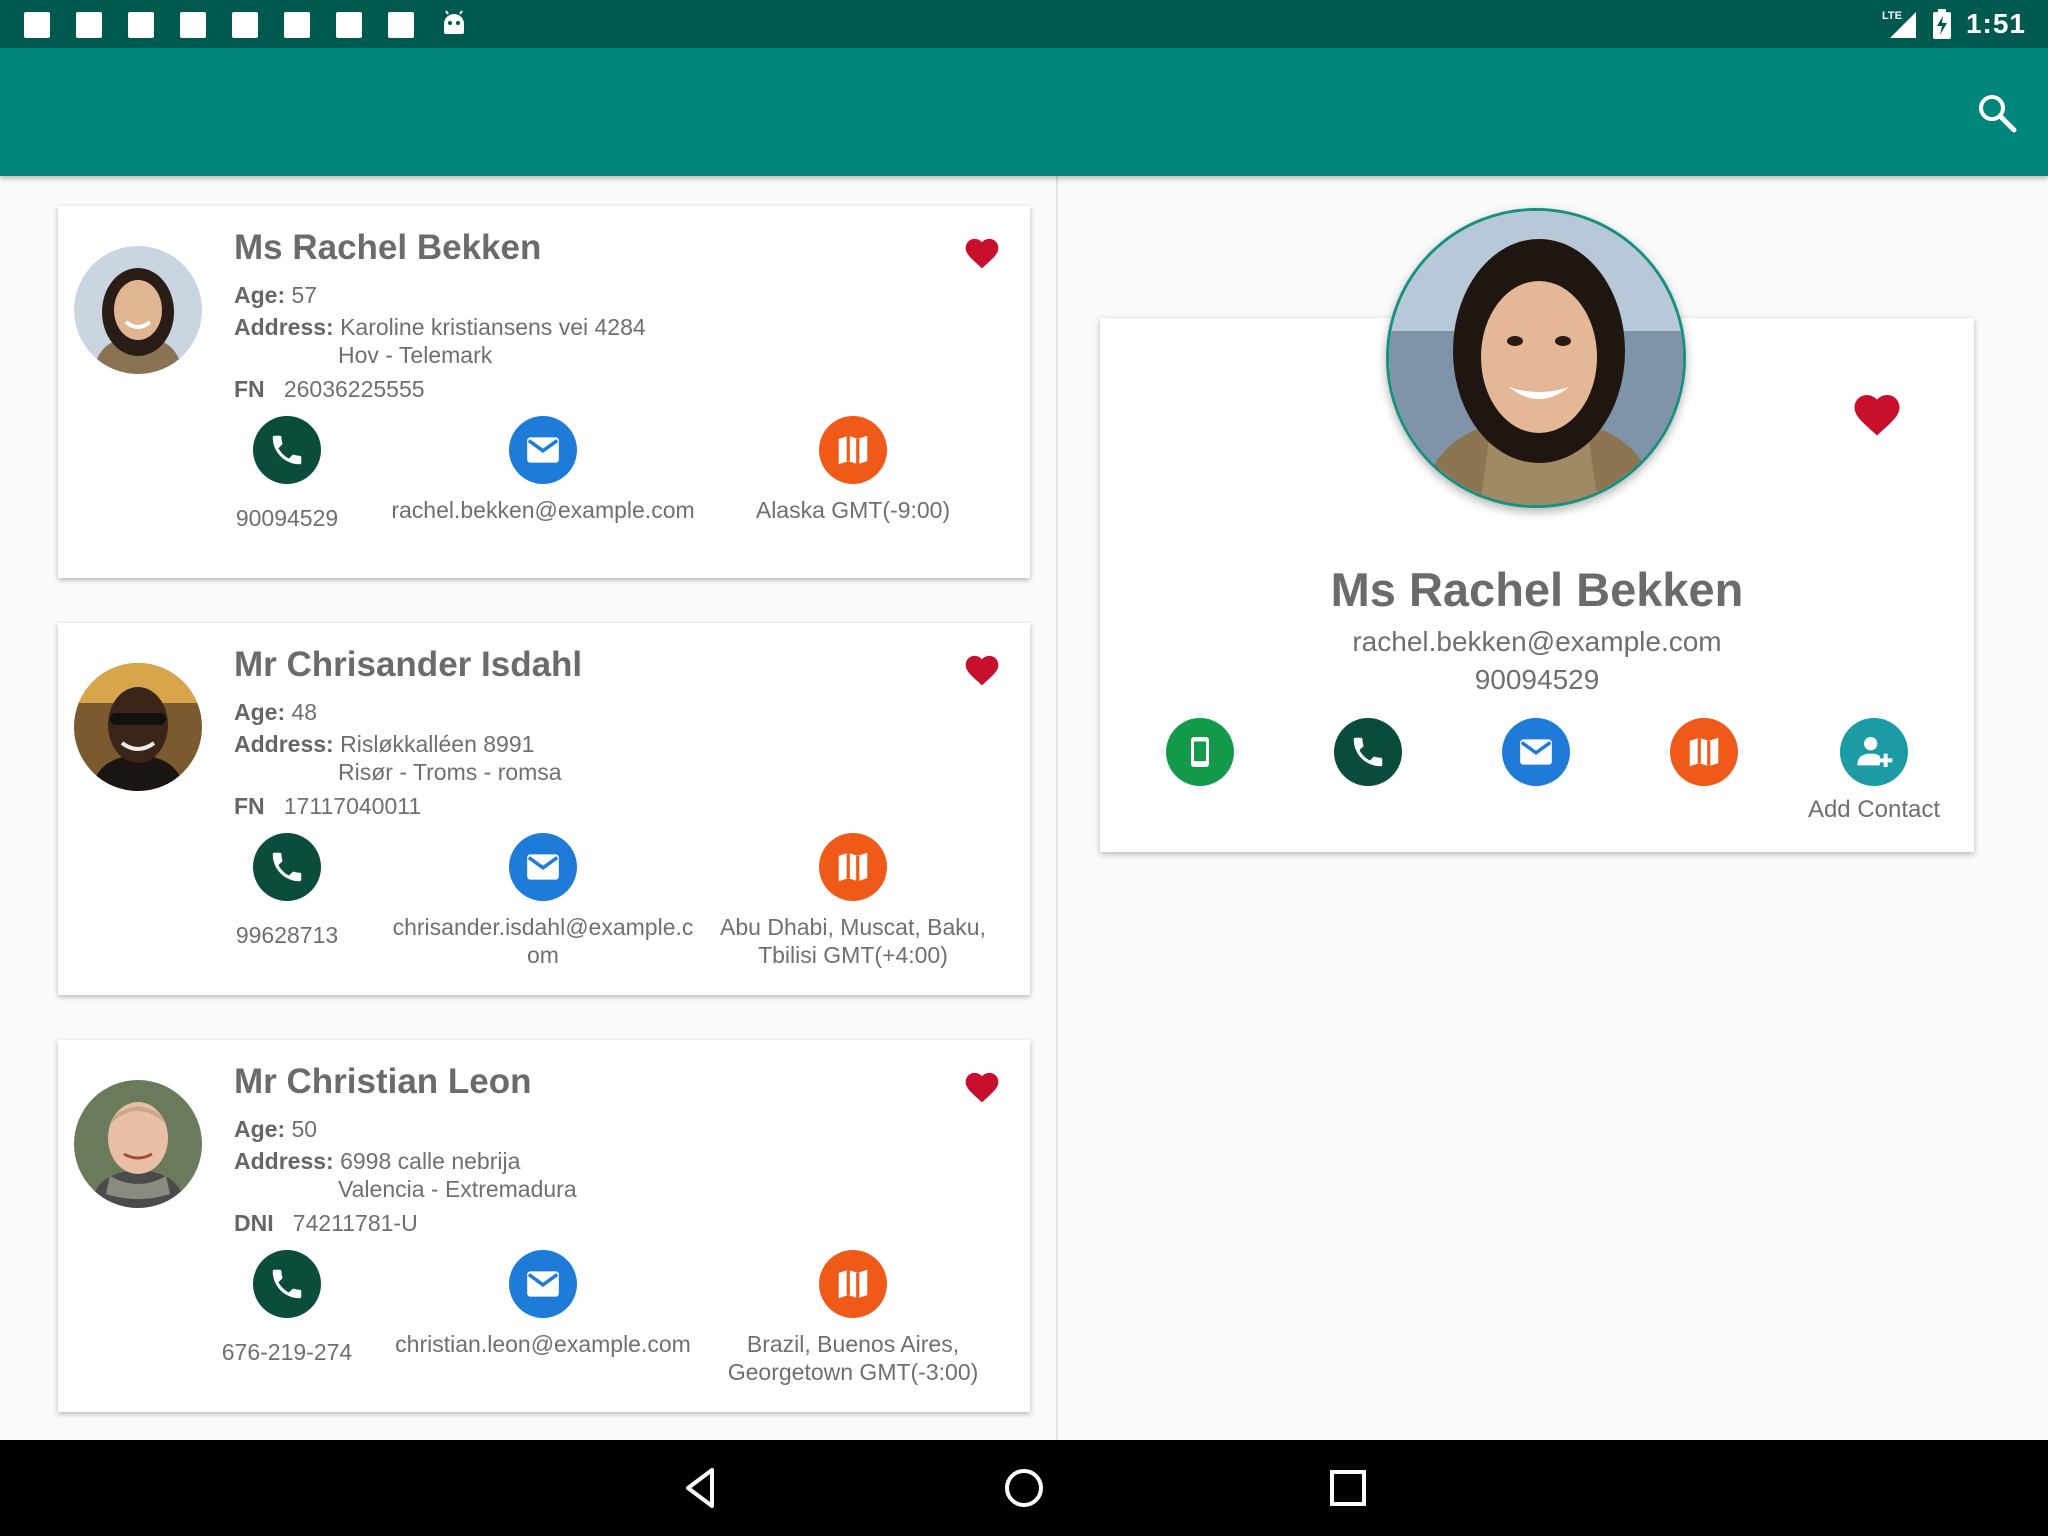 The width and height of the screenshot is (2048, 1536). I want to click on add-contact-icon, so click(1874, 752).